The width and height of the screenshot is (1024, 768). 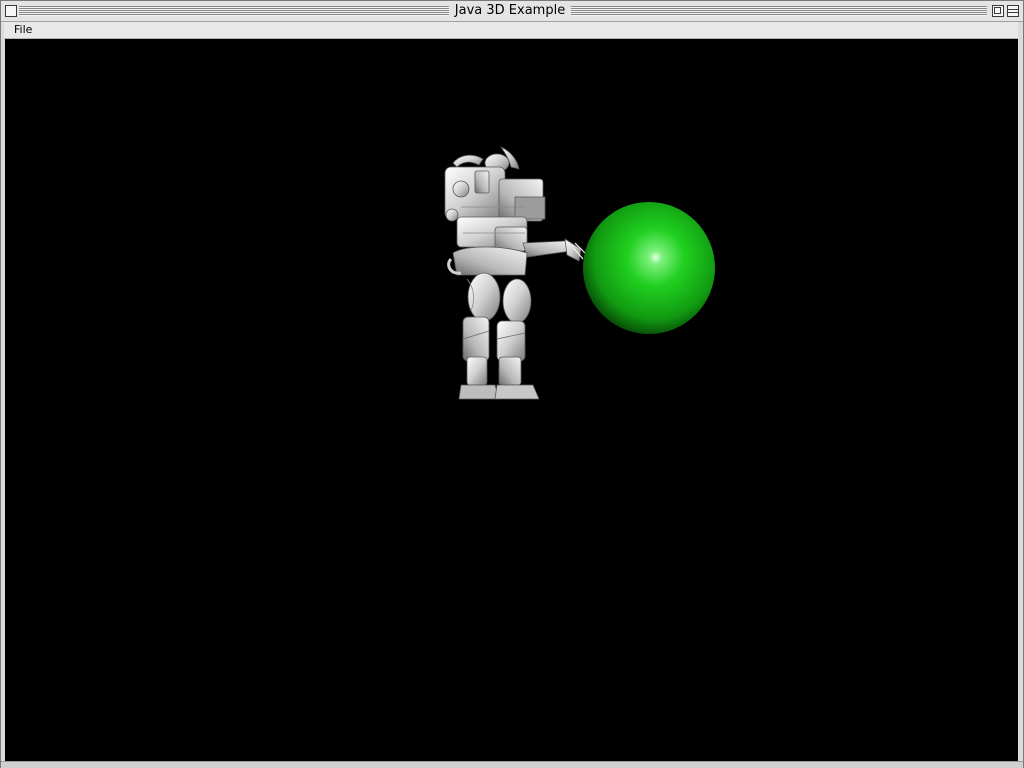 What do you see at coordinates (511, 30) in the screenshot?
I see `menu-bar: File` at bounding box center [511, 30].